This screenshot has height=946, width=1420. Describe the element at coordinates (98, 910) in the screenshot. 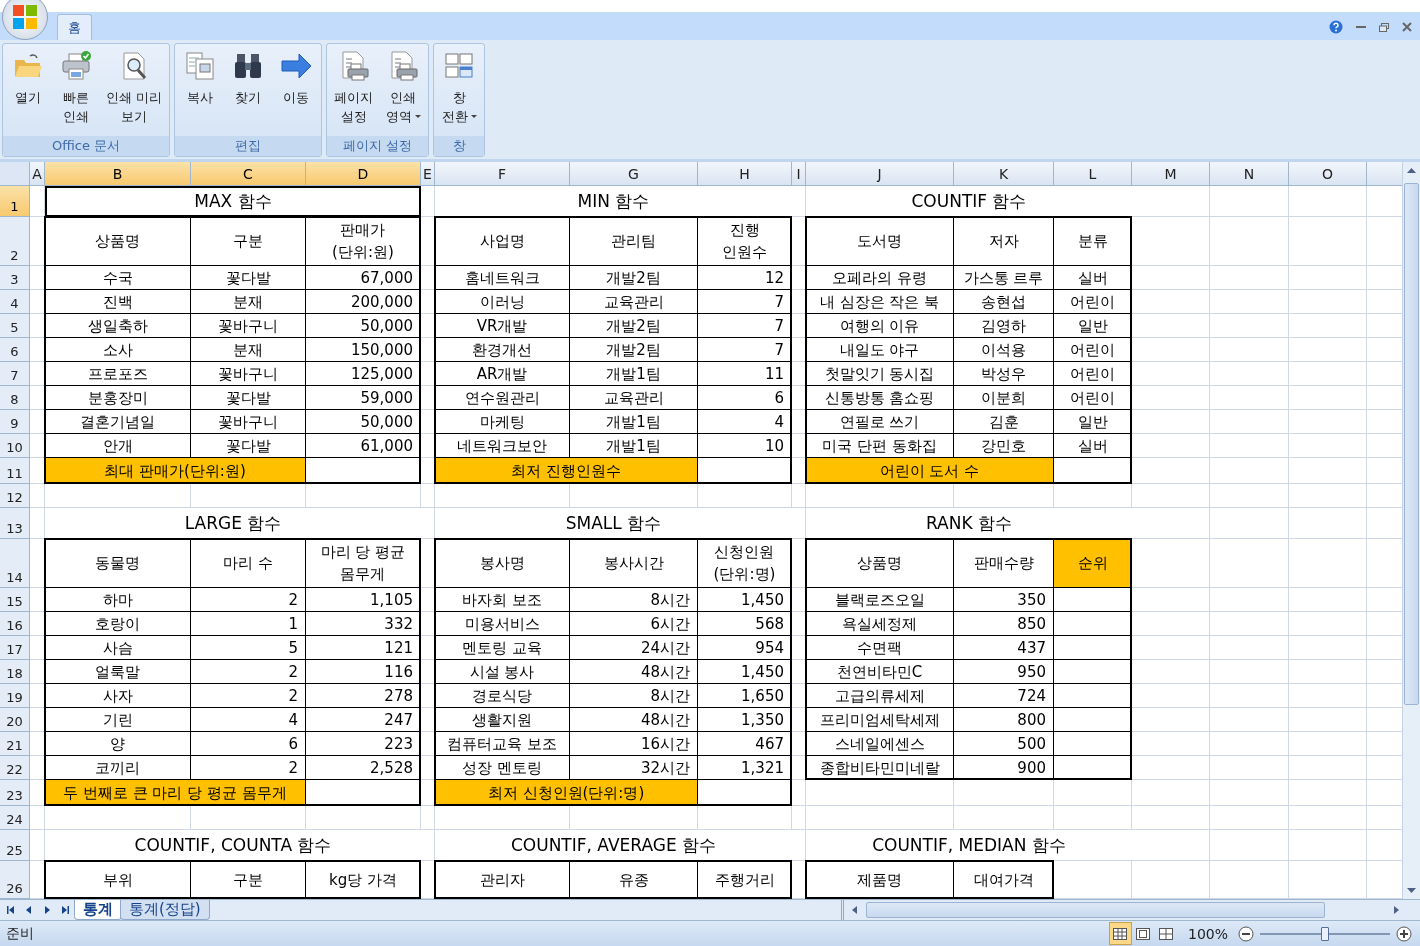

I see `sheet-tab: 통계` at that location.